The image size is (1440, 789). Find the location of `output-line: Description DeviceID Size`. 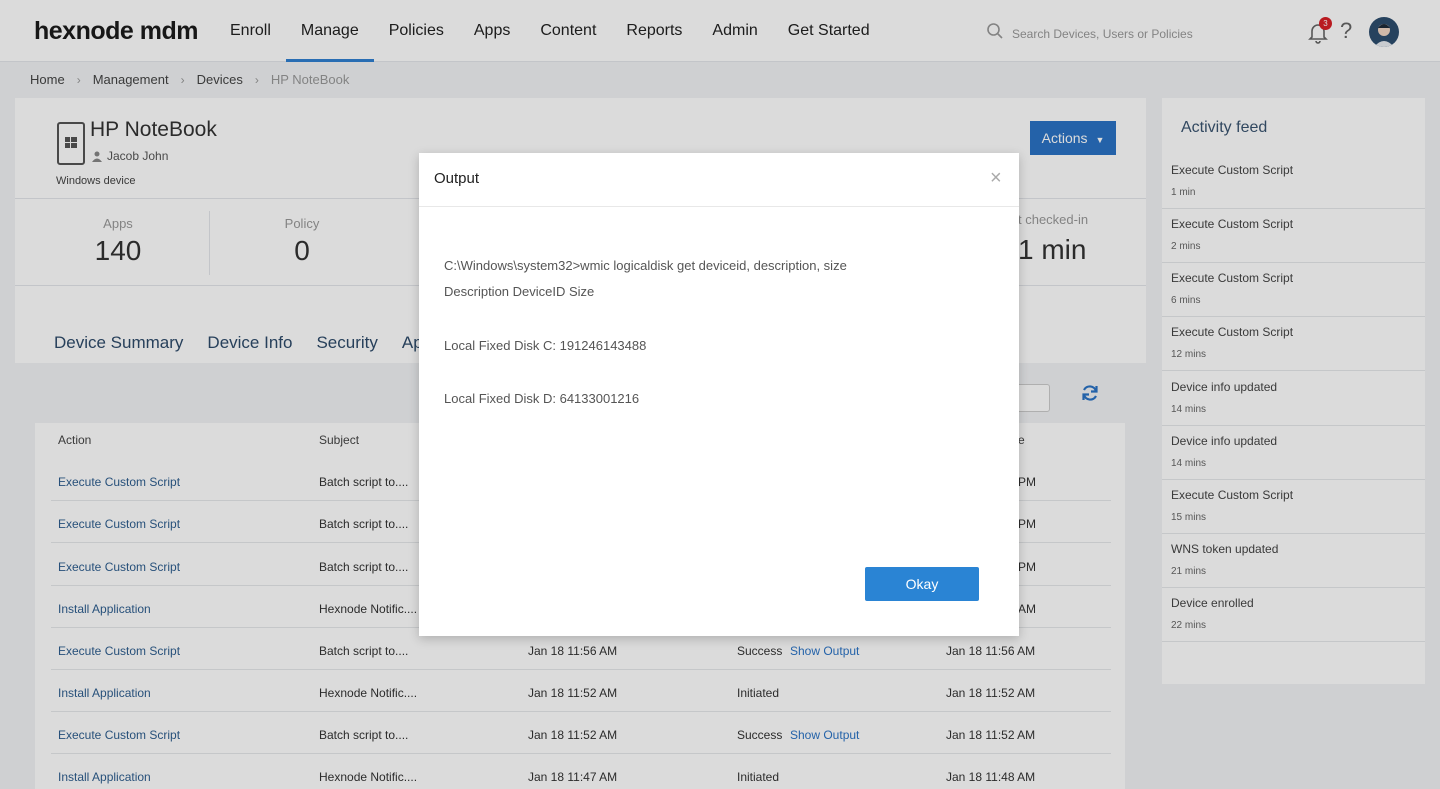

output-line: Description DeviceID Size is located at coordinates (519, 291).